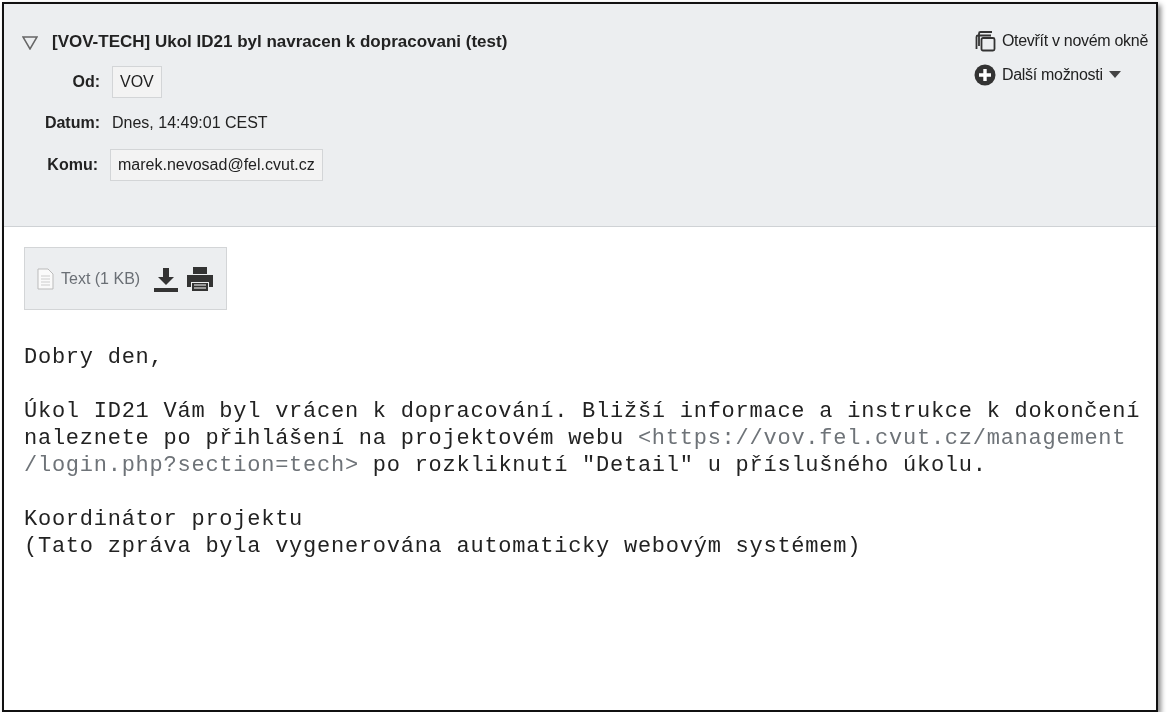  What do you see at coordinates (137, 81) in the screenshot?
I see `address-chip: VOV` at bounding box center [137, 81].